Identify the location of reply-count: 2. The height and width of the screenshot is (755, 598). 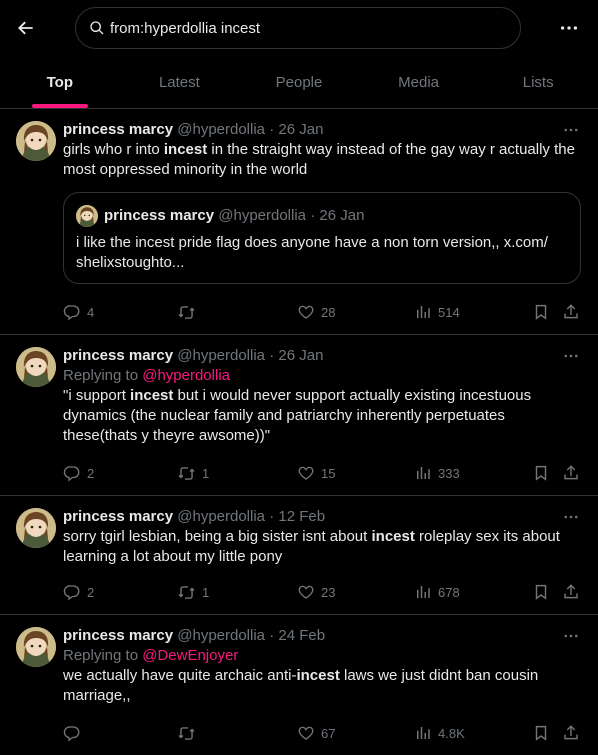
(91, 592).